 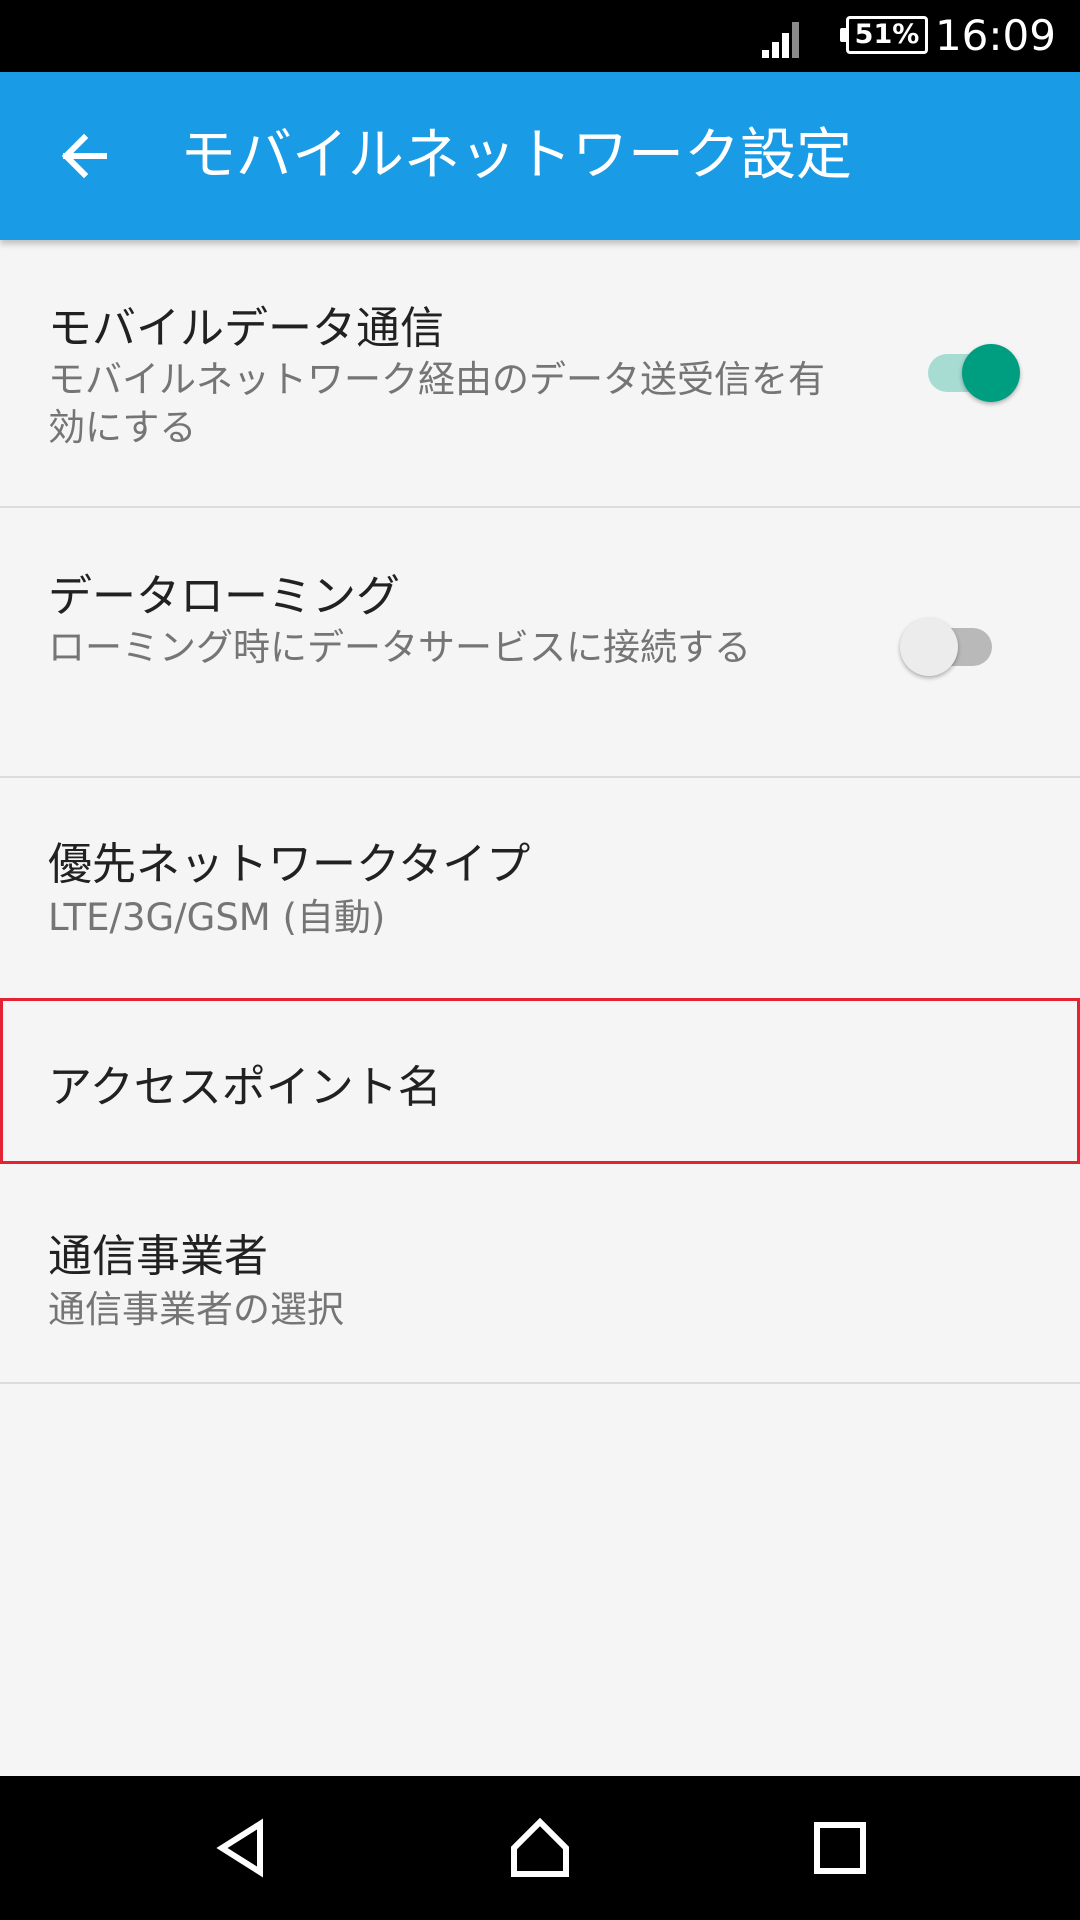 I want to click on app-toolbar: モバイルネットワーク設定, so click(x=540, y=156).